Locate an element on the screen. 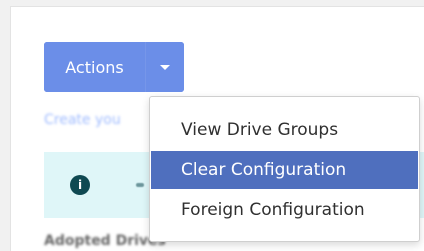 The width and height of the screenshot is (424, 251). actions-button-group: Actions is located at coordinates (114, 67).